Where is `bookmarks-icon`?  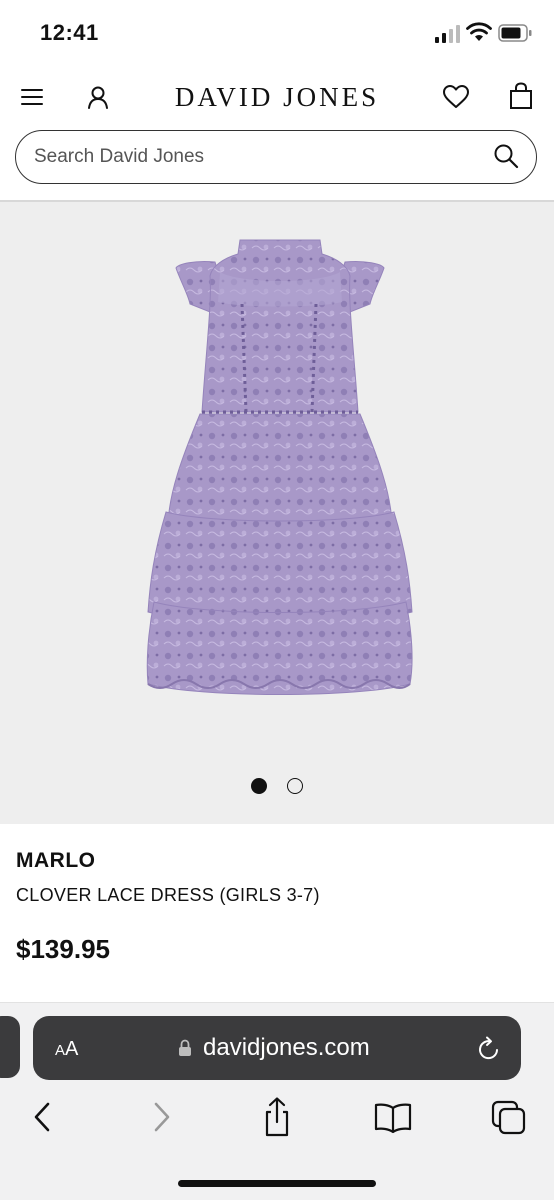 bookmarks-icon is located at coordinates (393, 1117).